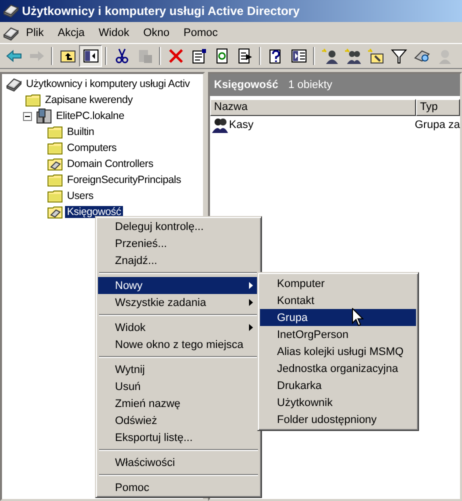  I want to click on find-icon, so click(422, 56).